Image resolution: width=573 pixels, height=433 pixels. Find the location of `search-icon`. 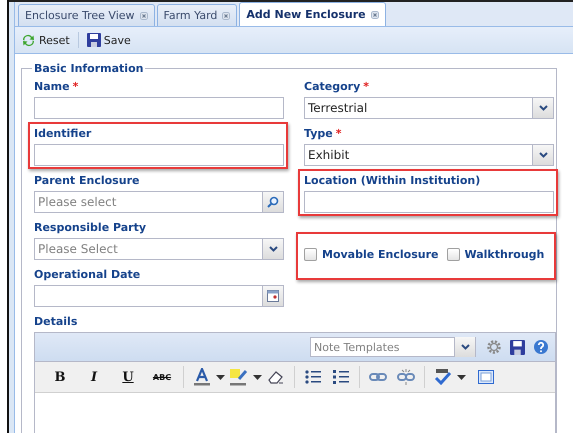

search-icon is located at coordinates (273, 202).